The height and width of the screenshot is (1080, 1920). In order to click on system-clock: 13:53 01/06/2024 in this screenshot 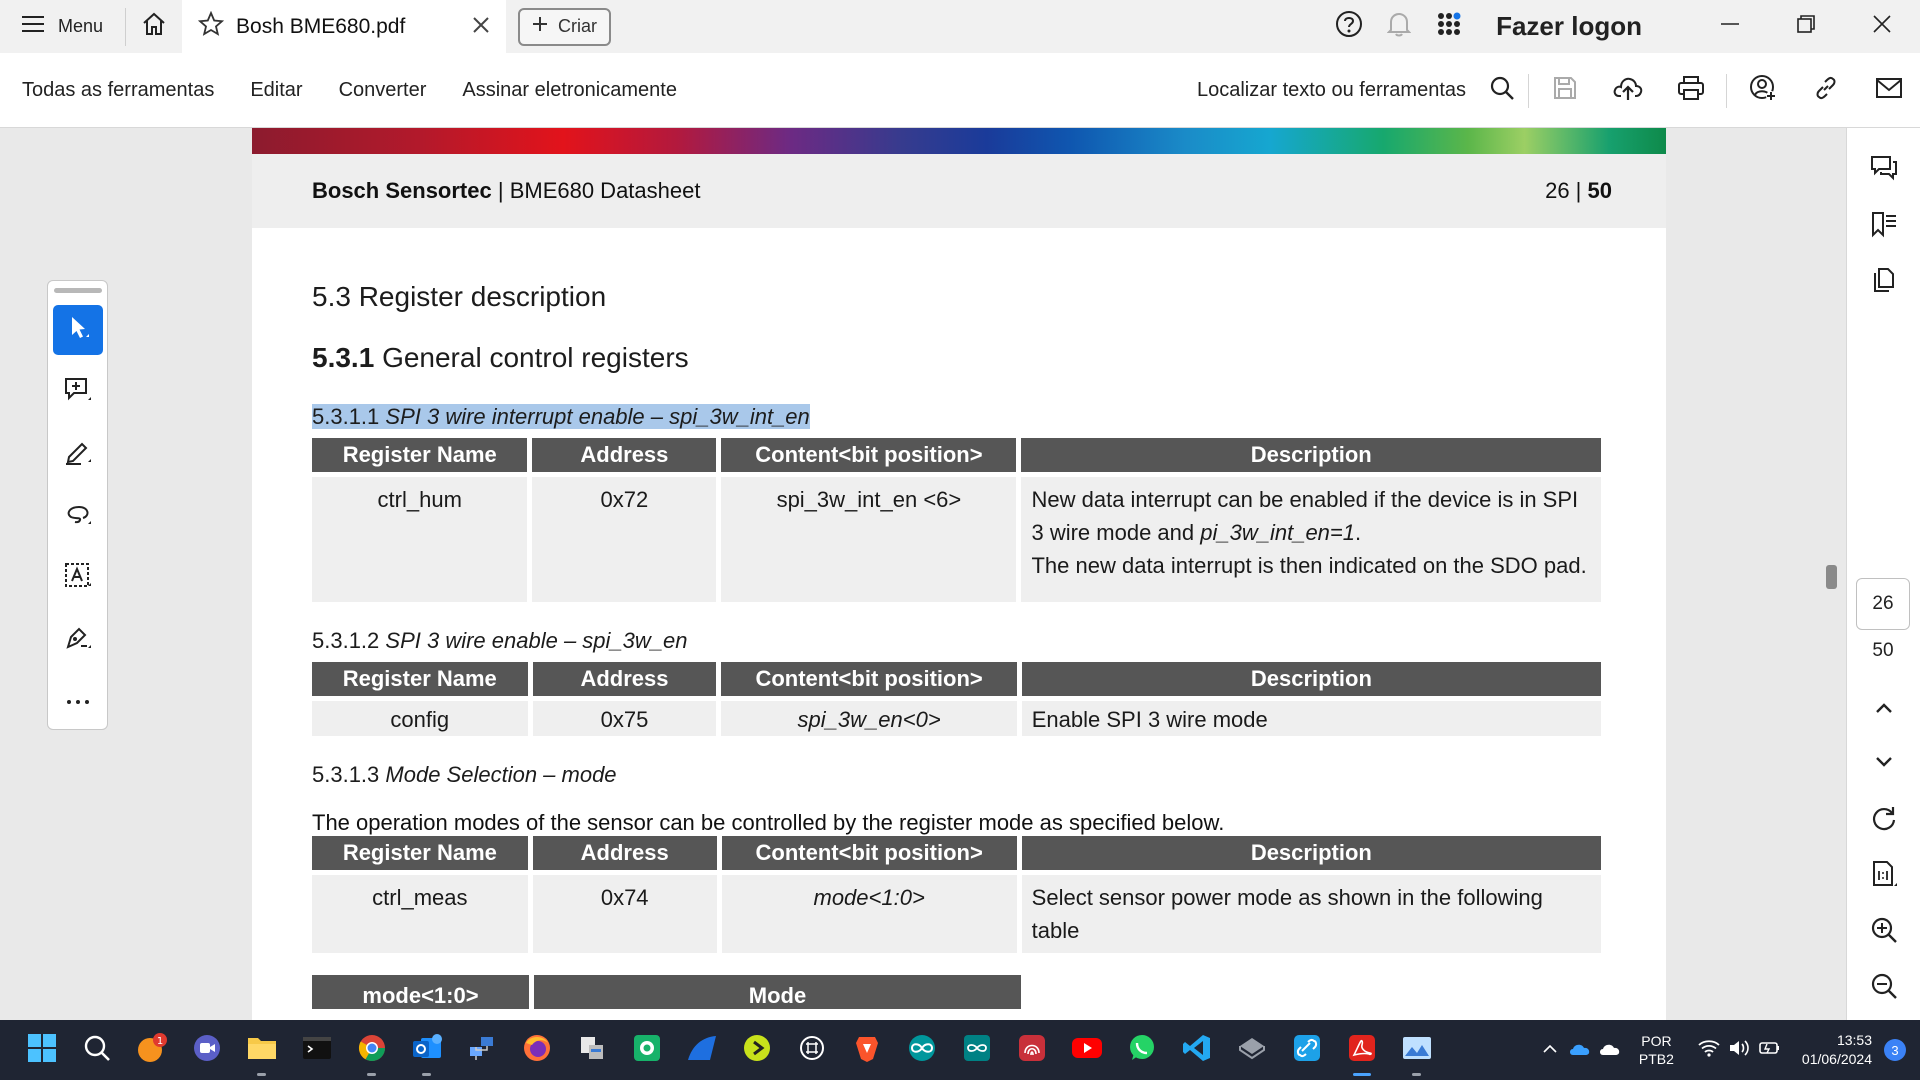, I will do `click(1837, 1050)`.